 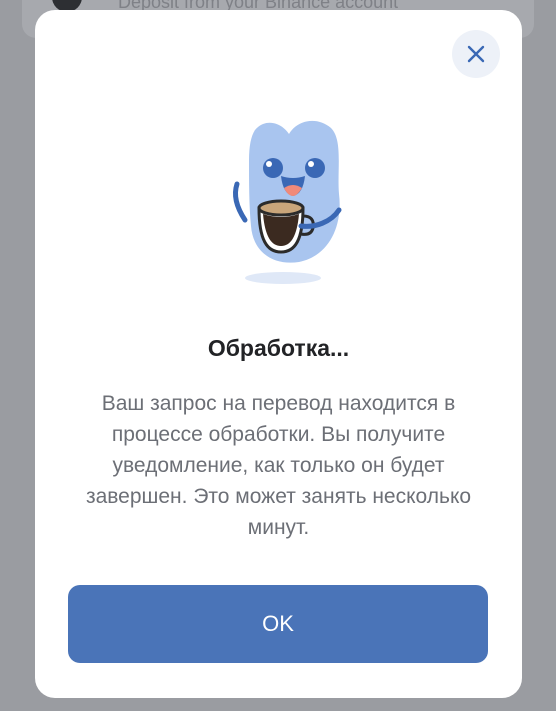 I want to click on close-button, so click(x=476, y=54).